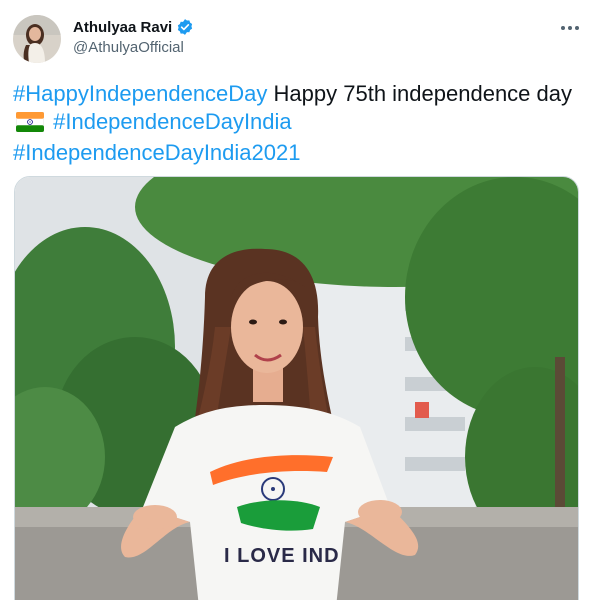 This screenshot has height=600, width=600. I want to click on author-name-row: Athulyaa Ravi, so click(133, 27).